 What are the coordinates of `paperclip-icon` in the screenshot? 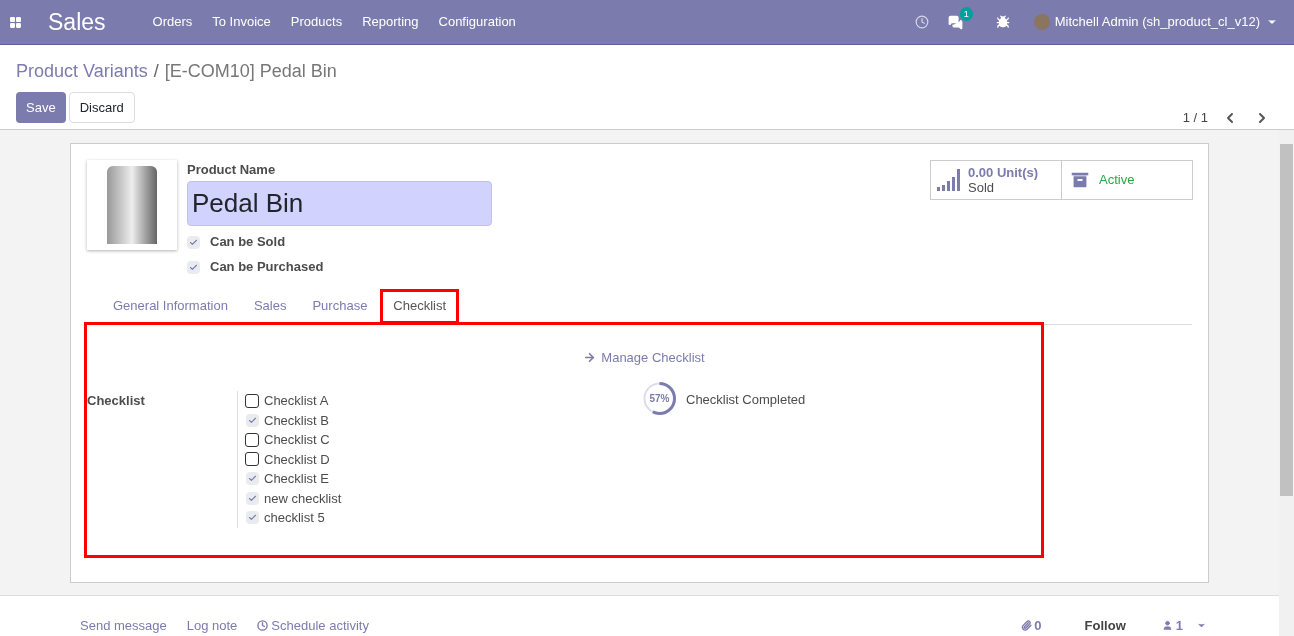 It's located at (1027, 625).